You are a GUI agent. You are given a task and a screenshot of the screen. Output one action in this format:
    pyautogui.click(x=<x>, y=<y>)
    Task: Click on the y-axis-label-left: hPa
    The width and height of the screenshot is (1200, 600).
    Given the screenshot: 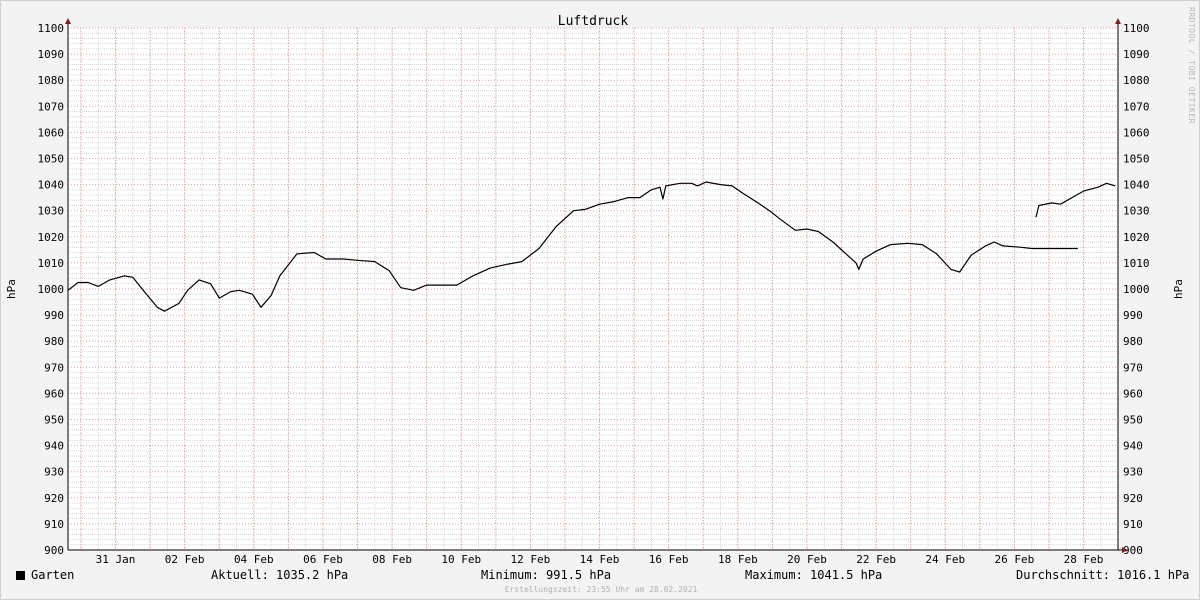 What is the action you would take?
    pyautogui.click(x=11, y=289)
    